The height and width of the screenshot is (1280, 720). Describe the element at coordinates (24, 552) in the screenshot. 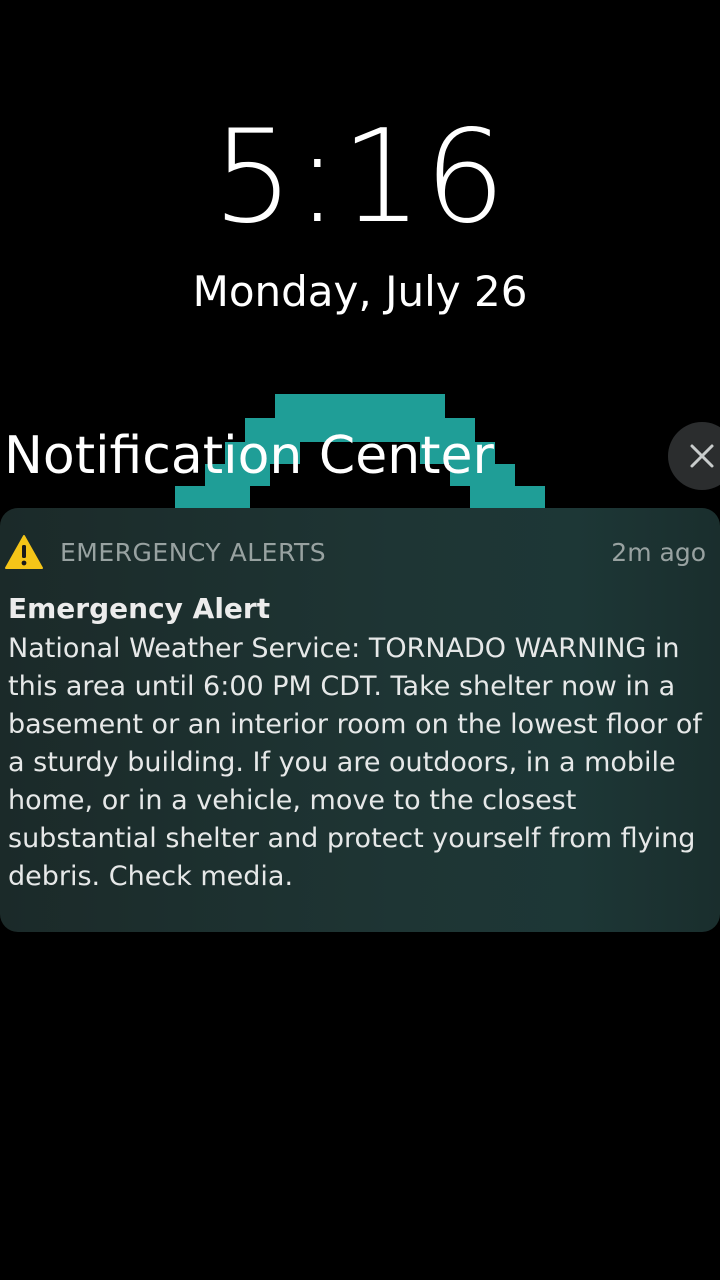

I see `warning-triangle-icon` at that location.